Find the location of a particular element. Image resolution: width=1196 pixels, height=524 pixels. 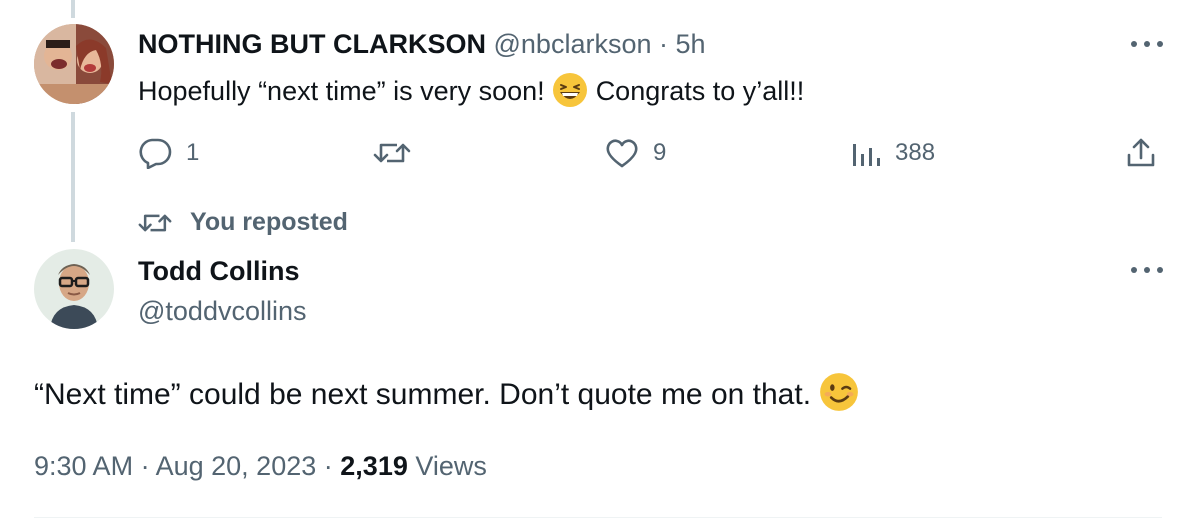

view-count: 388 is located at coordinates (915, 152).